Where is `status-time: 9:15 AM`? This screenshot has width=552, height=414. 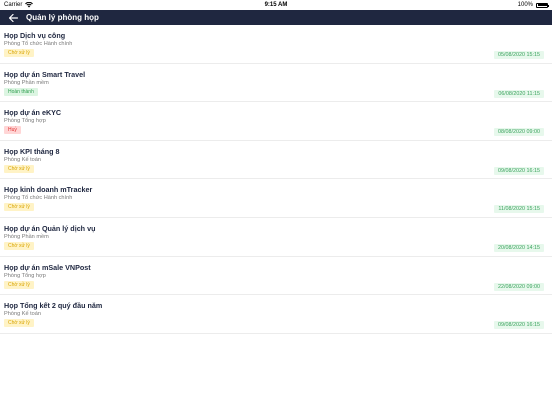 status-time: 9:15 AM is located at coordinates (276, 5).